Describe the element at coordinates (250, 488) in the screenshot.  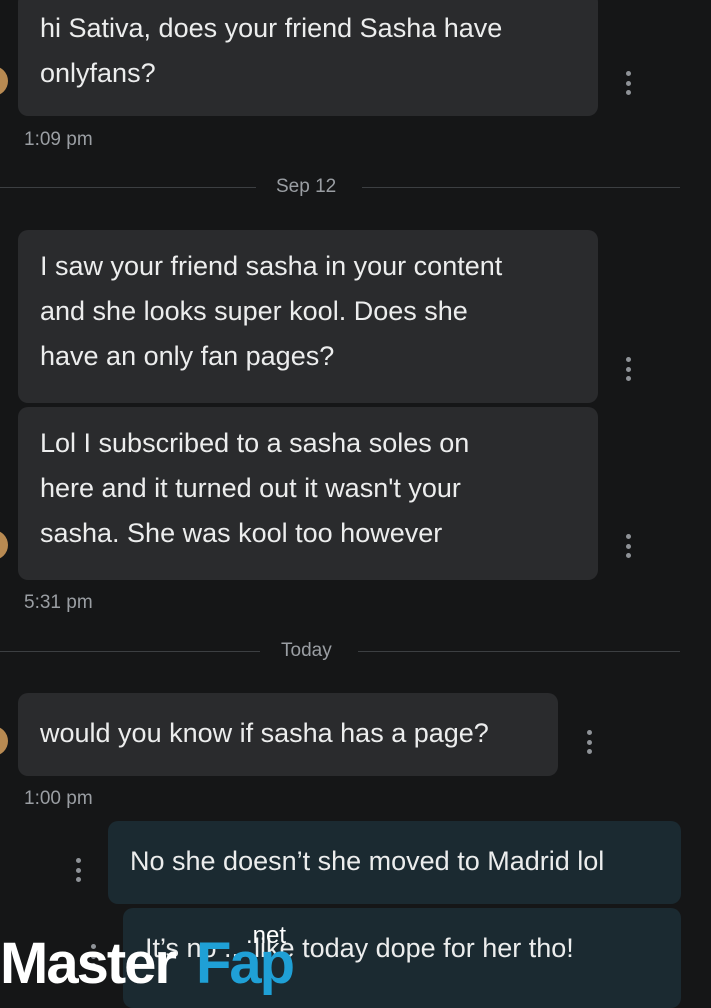
I see `message-text-line: here and it turned out it wasn't your` at that location.